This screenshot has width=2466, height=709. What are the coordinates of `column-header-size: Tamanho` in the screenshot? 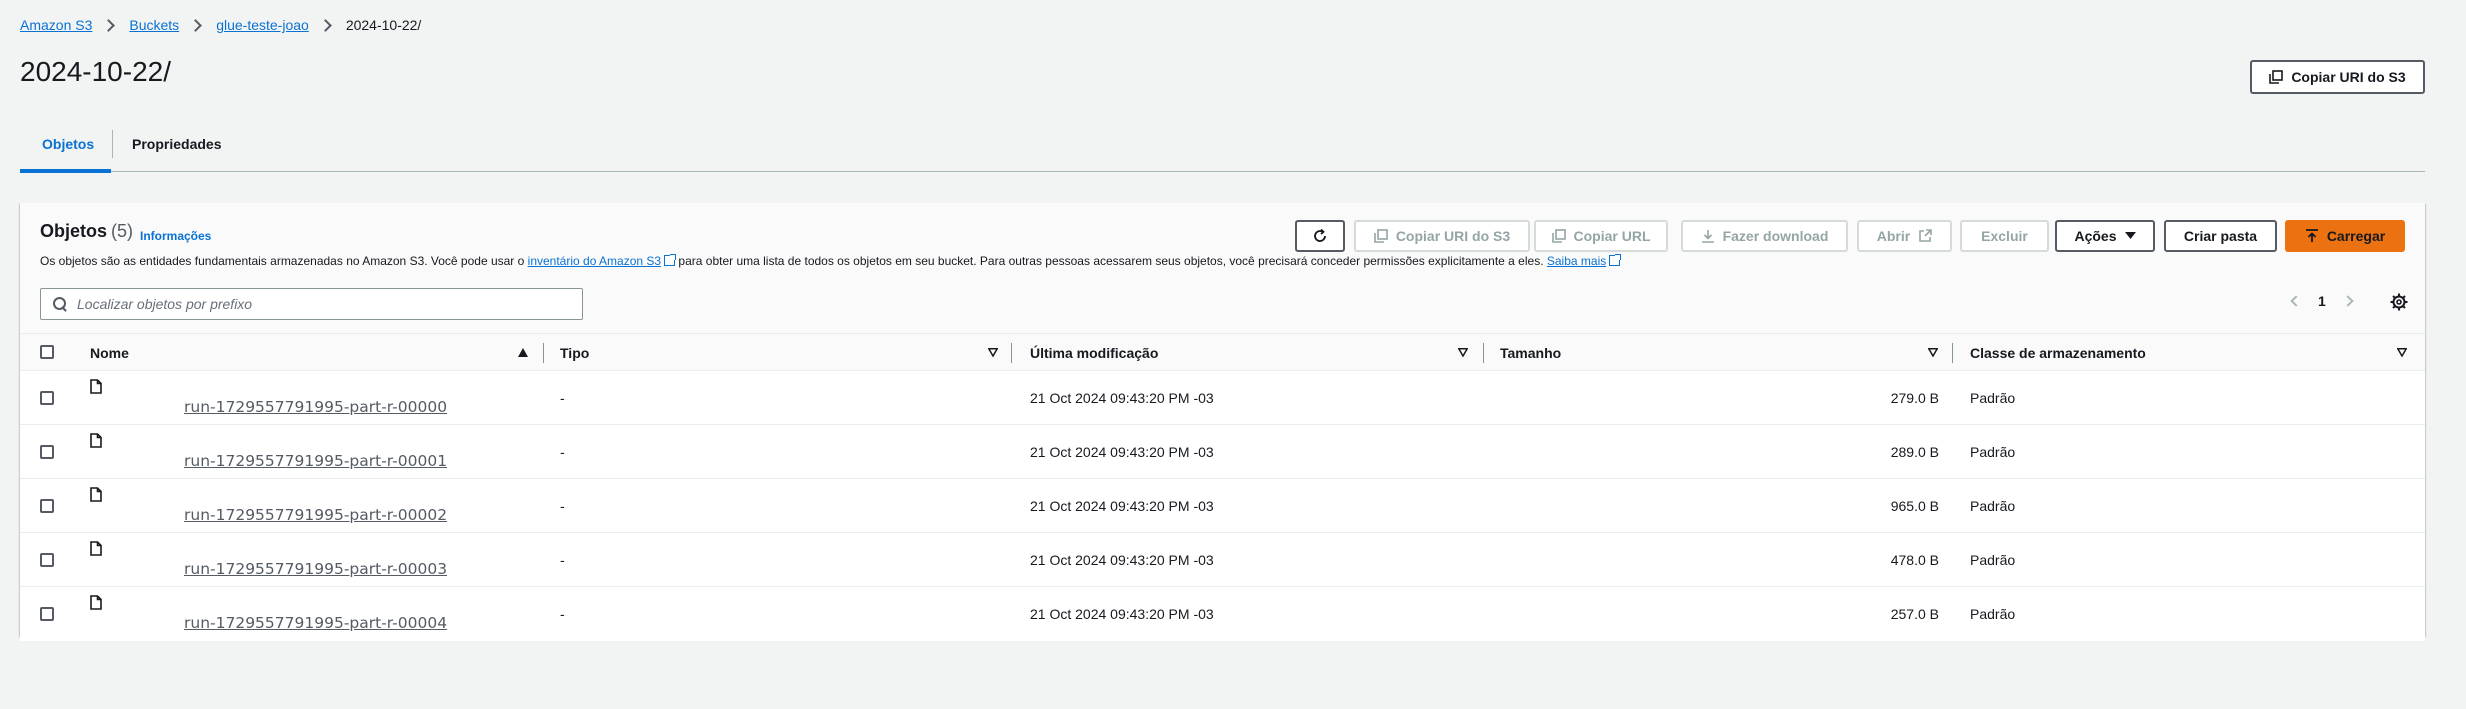 It's located at (1530, 353).